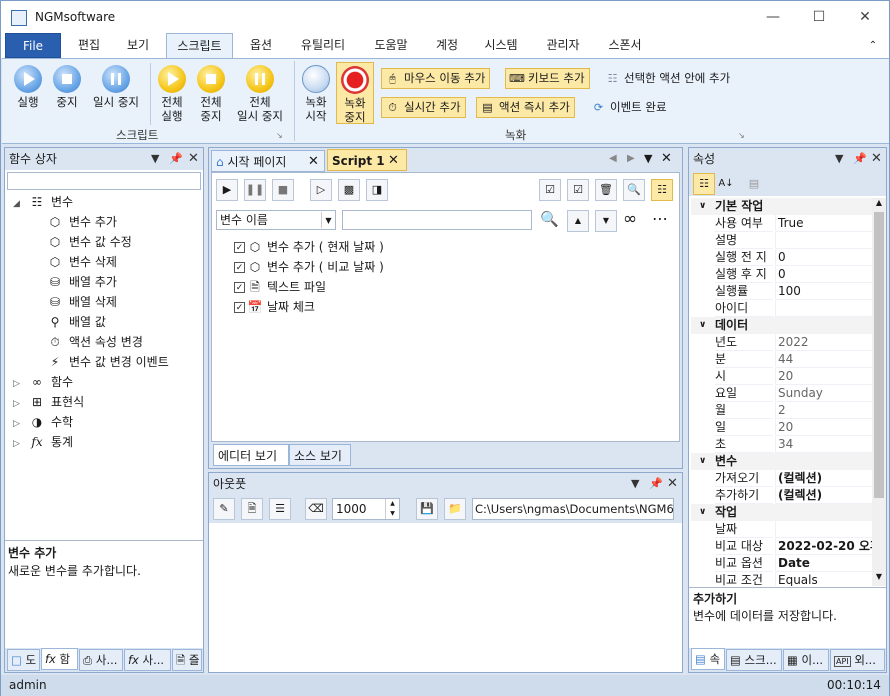 Image resolution: width=890 pixels, height=696 pixels. Describe the element at coordinates (823, 563) in the screenshot. I see `property-value: Date` at that location.